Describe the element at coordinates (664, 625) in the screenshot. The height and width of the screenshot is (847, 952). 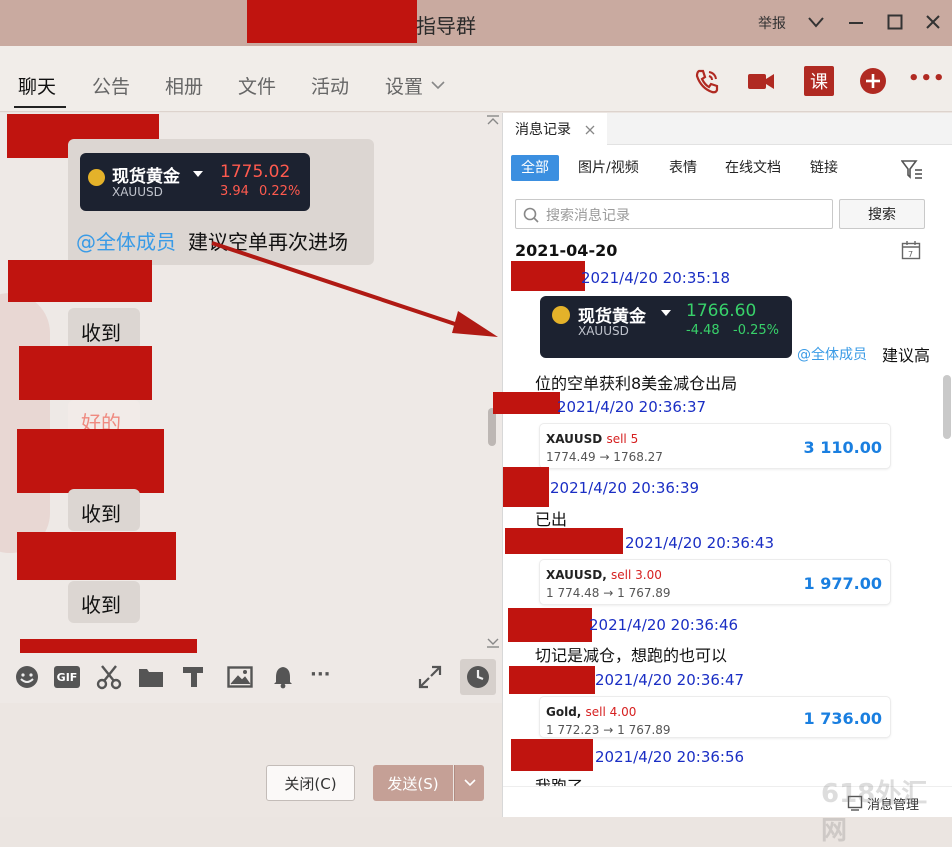
I see `message-timestamp: 2021/4/20 20:36:46` at that location.